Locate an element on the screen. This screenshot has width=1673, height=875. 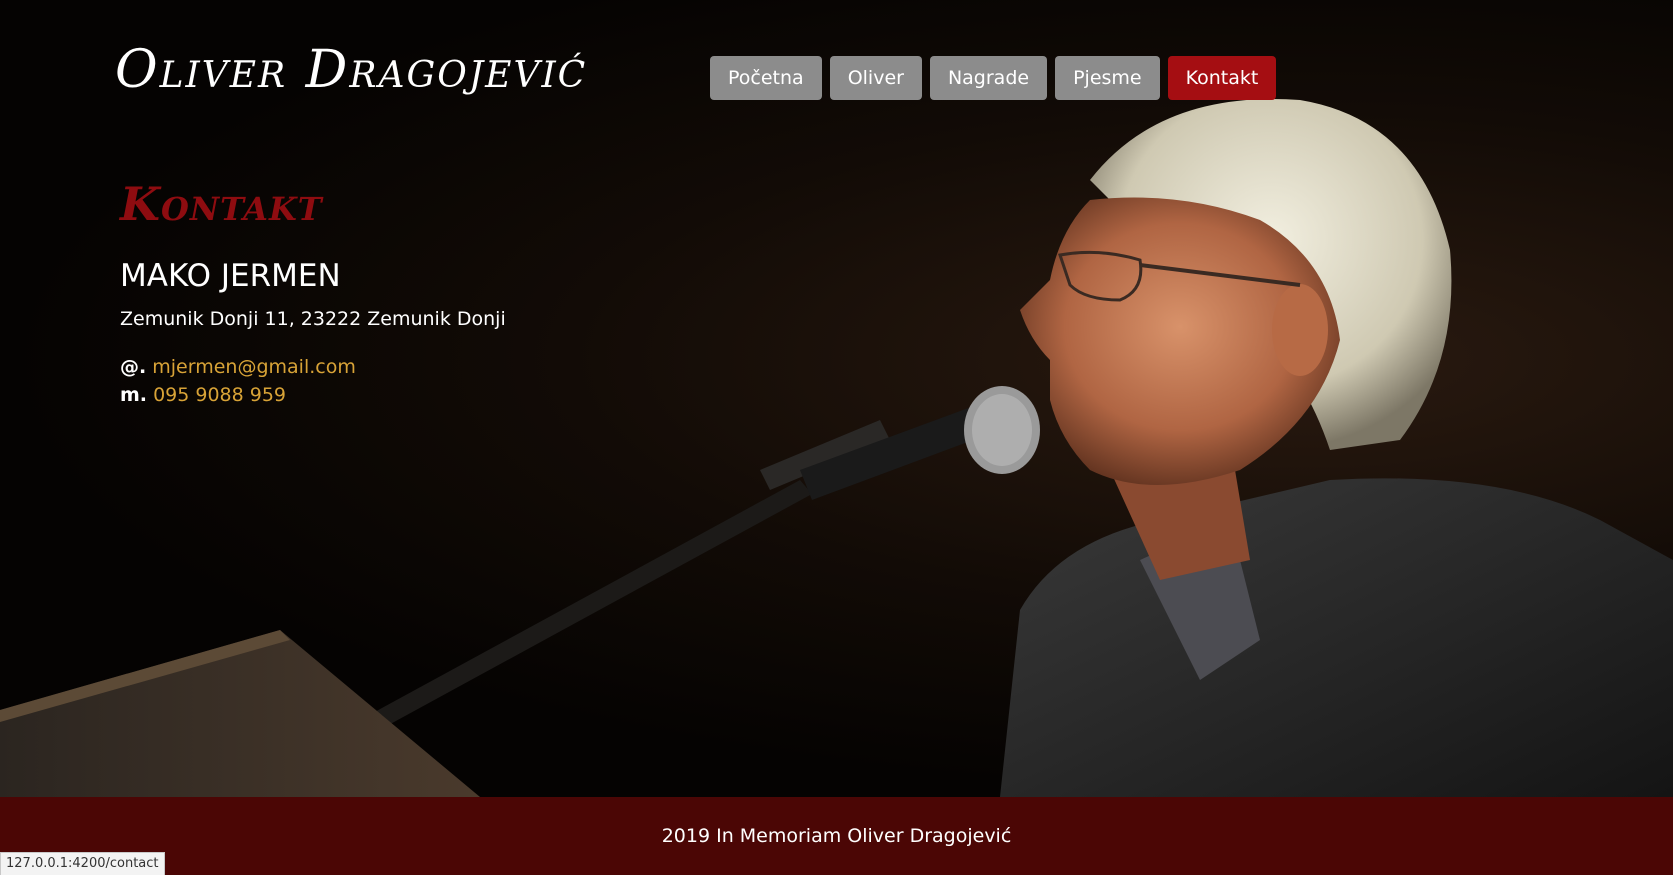
contact-phone-row: m. 095 9088 959 is located at coordinates (313, 395).